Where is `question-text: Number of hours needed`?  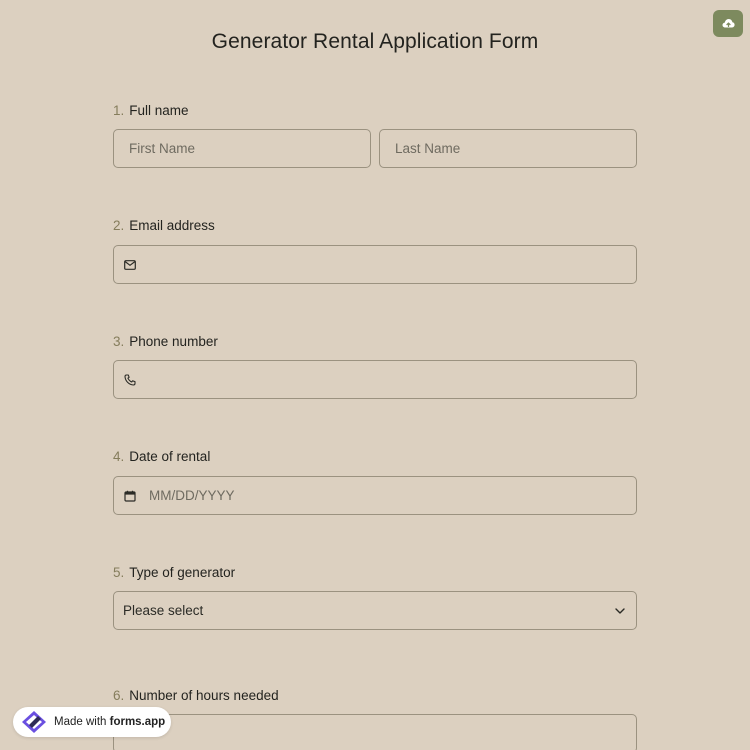 question-text: Number of hours needed is located at coordinates (204, 695).